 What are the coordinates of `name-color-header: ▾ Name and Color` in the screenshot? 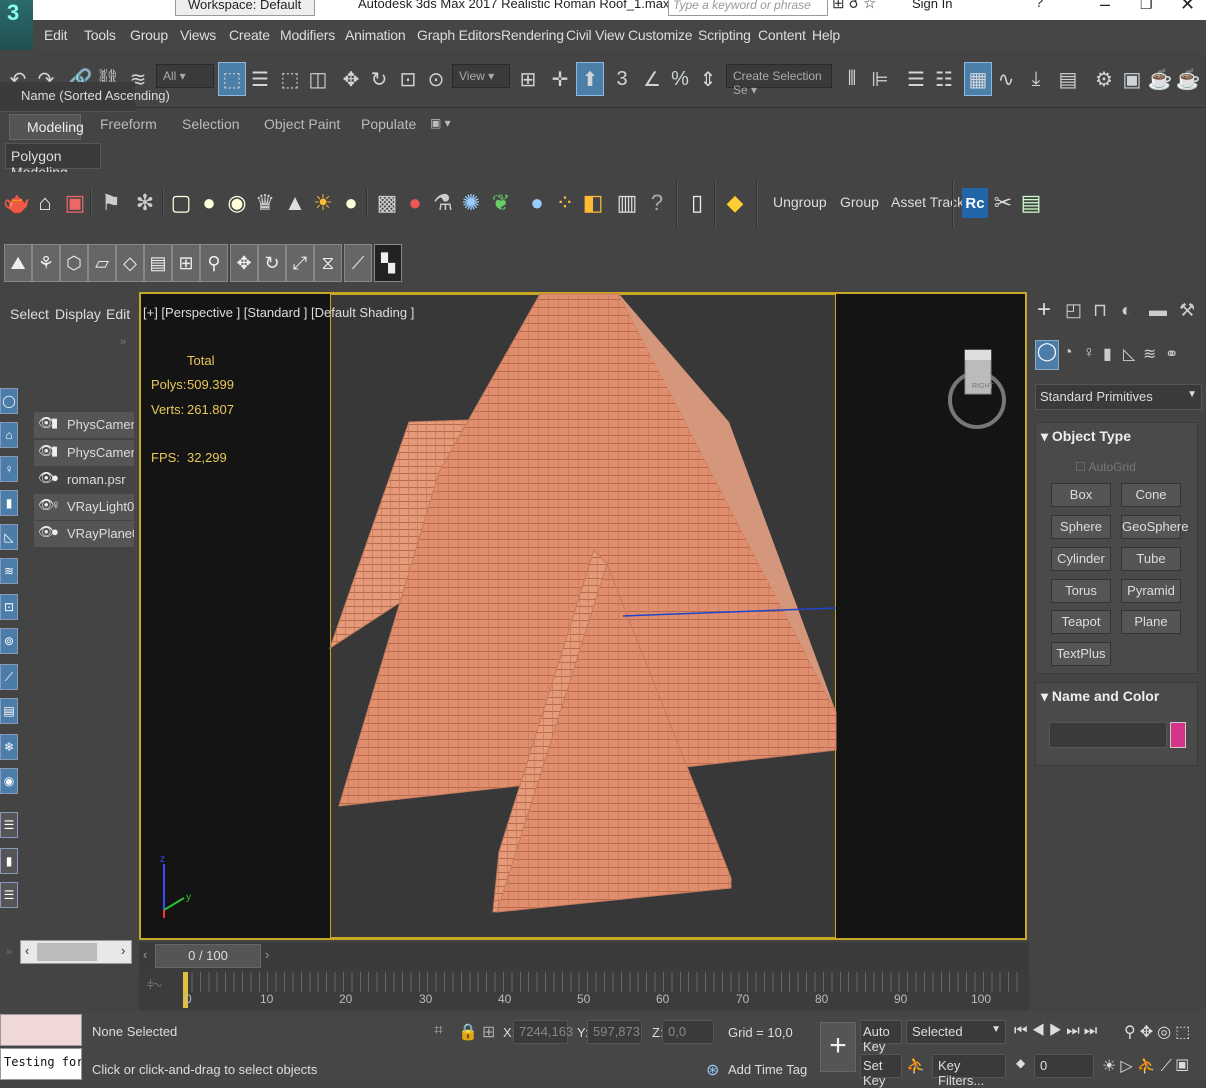 It's located at (1100, 696).